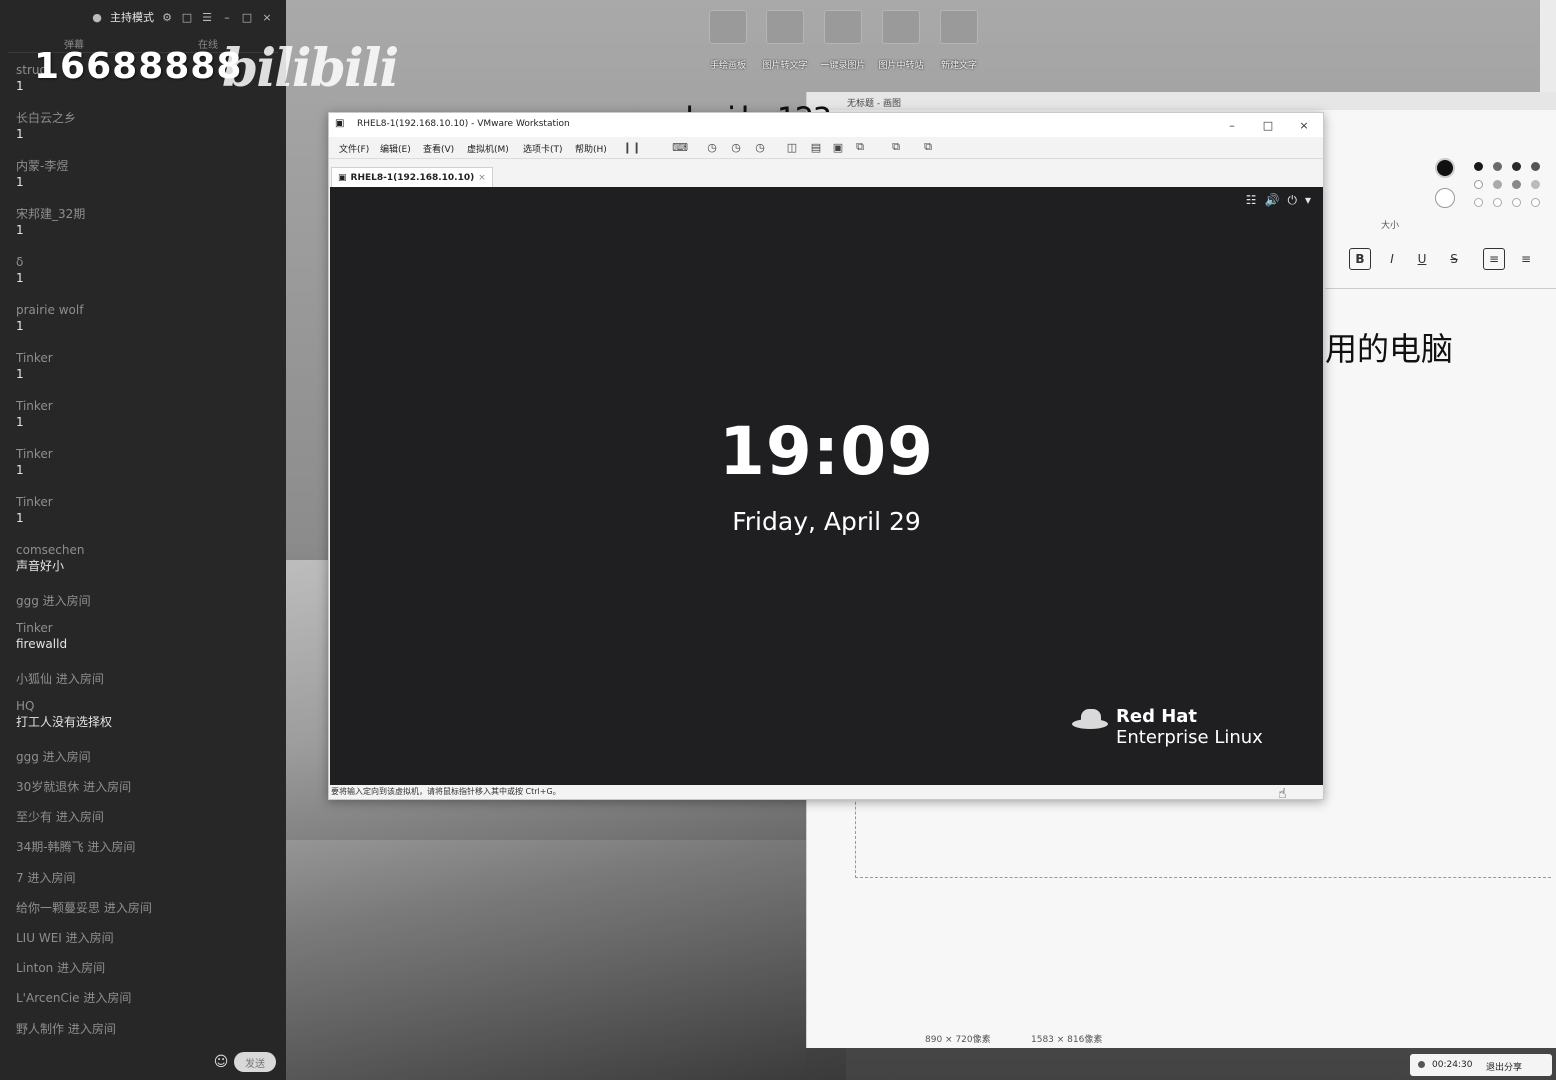  Describe the element at coordinates (1360, 259) in the screenshot. I see `bold-button: B` at that location.